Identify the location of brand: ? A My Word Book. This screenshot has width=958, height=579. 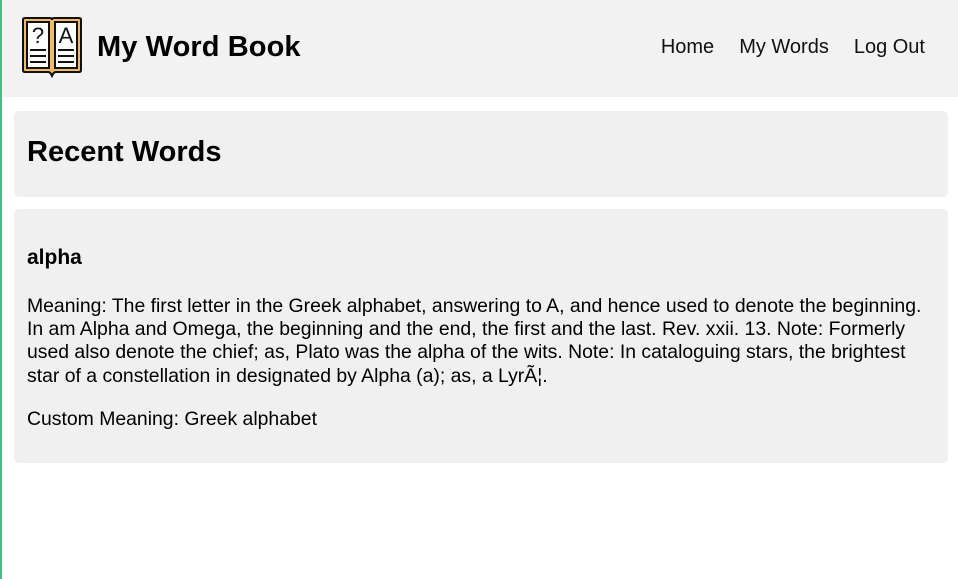
(160, 47).